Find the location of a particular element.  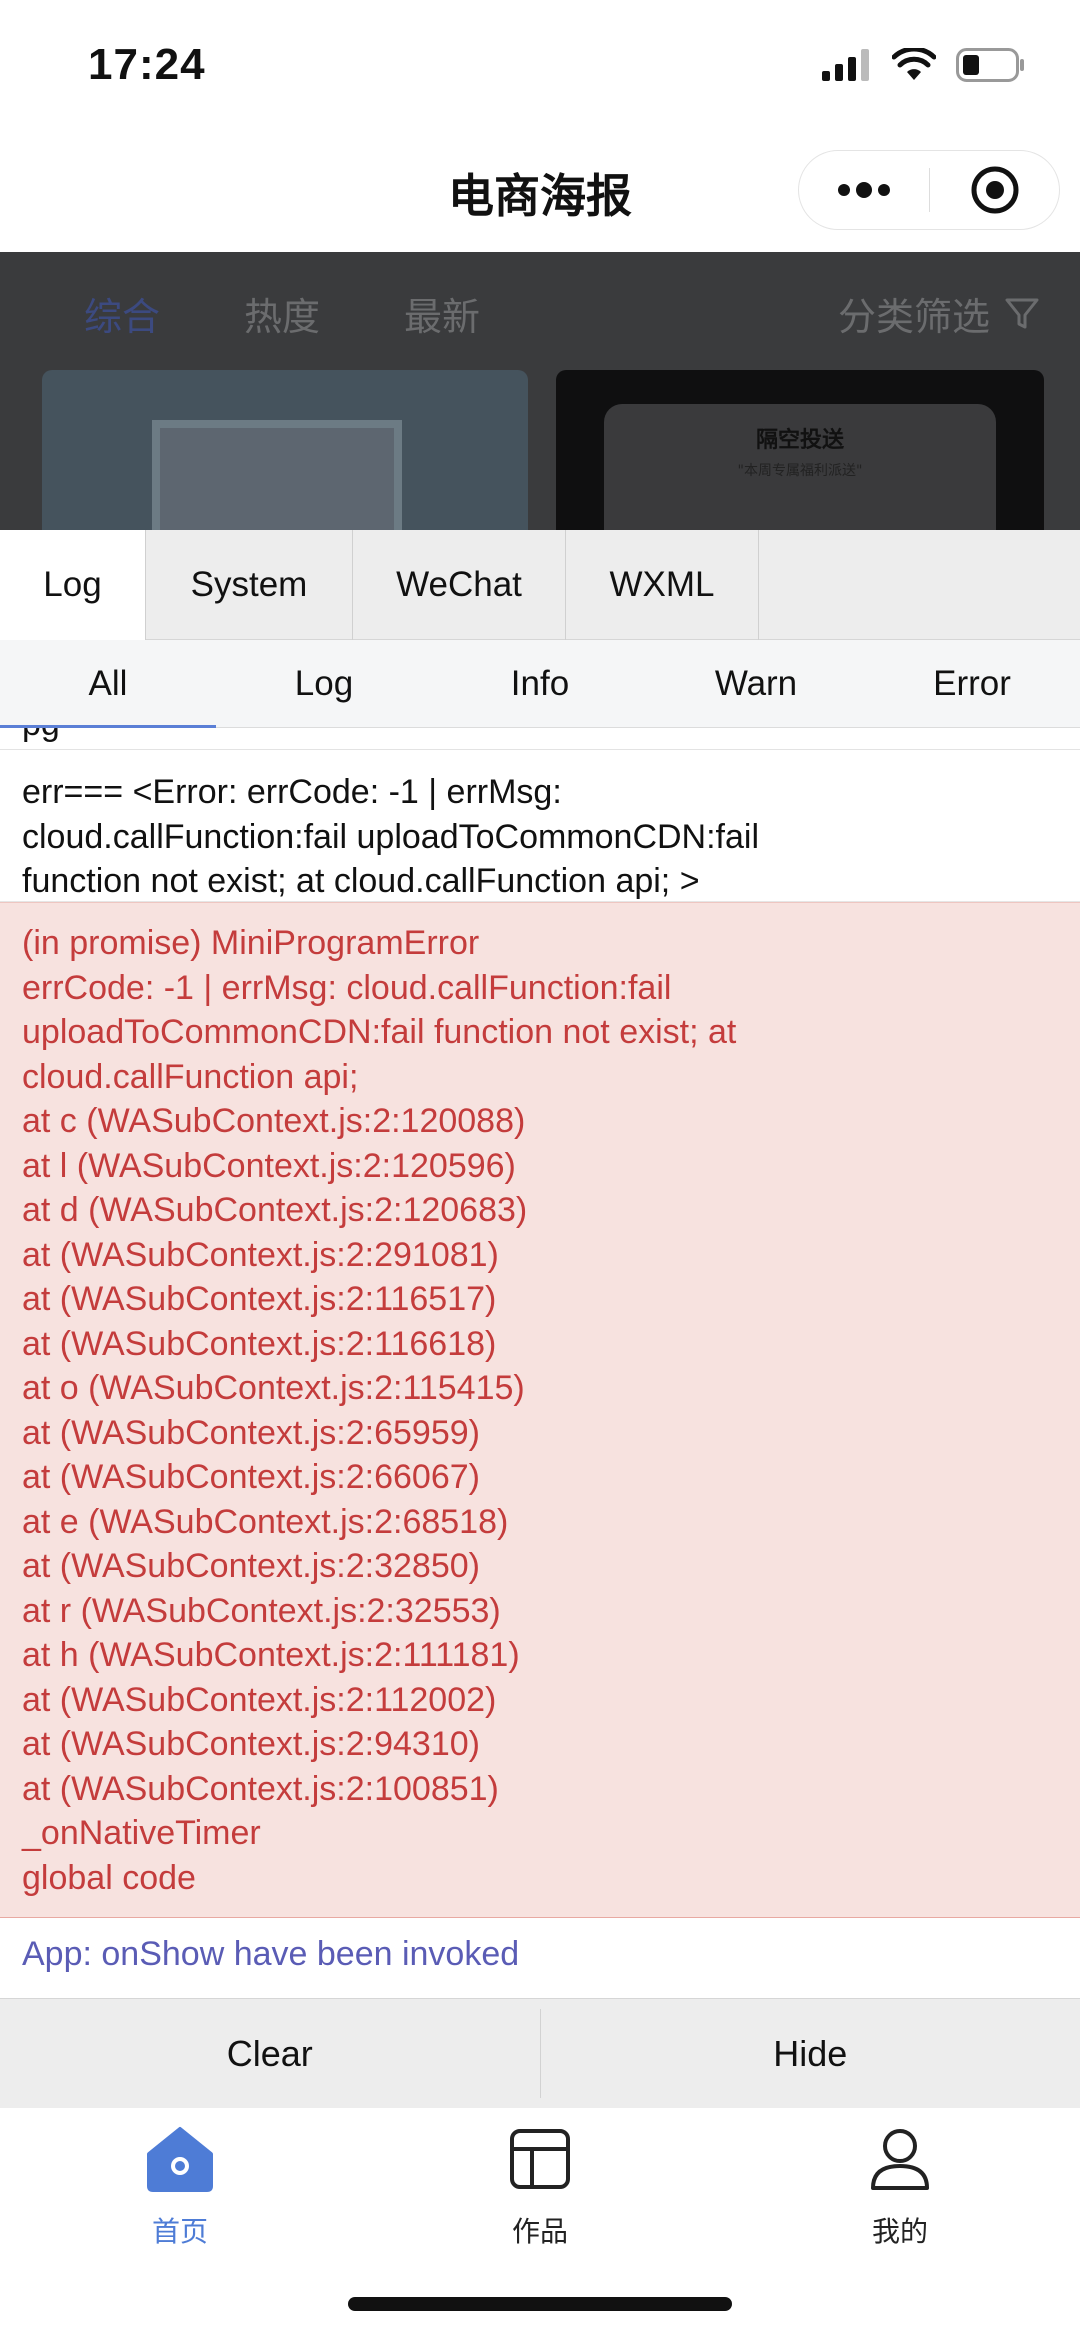

signal-icon is located at coordinates (845, 65).